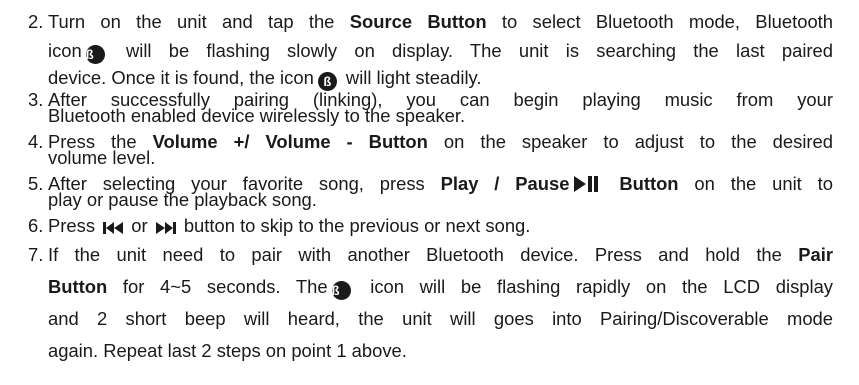 Image resolution: width=859 pixels, height=385 pixels. I want to click on step-number: 5., so click(36, 183).